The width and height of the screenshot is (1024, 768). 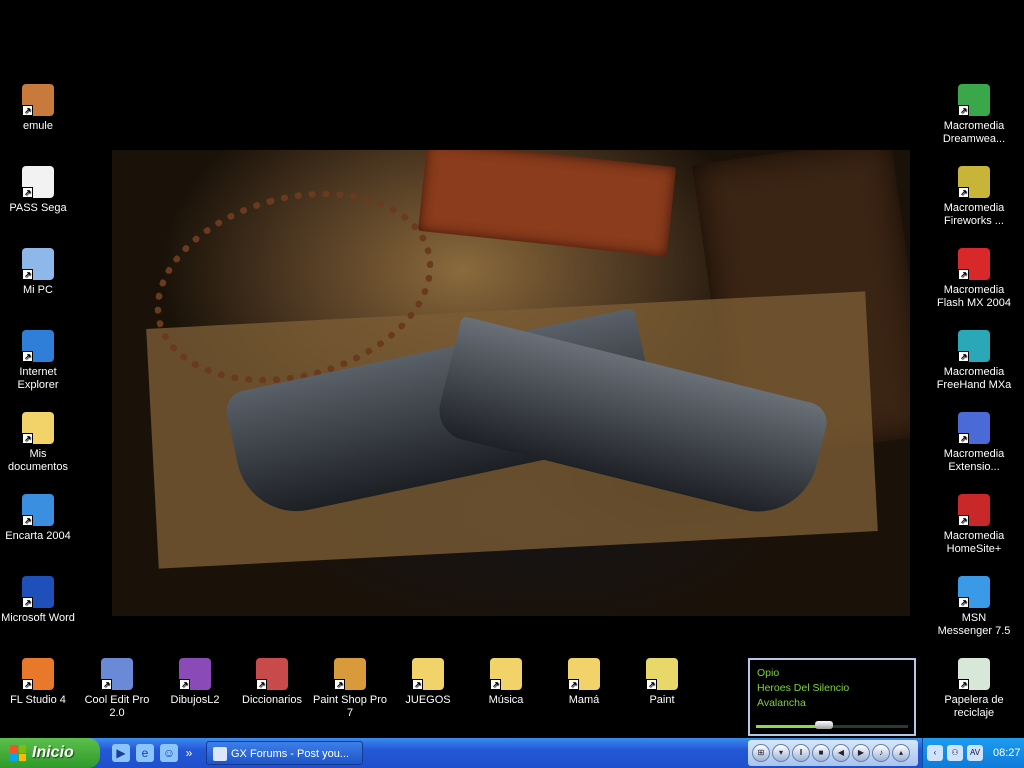 I want to click on desktop-icon: ↗ Internet Explorer, so click(x=38, y=361).